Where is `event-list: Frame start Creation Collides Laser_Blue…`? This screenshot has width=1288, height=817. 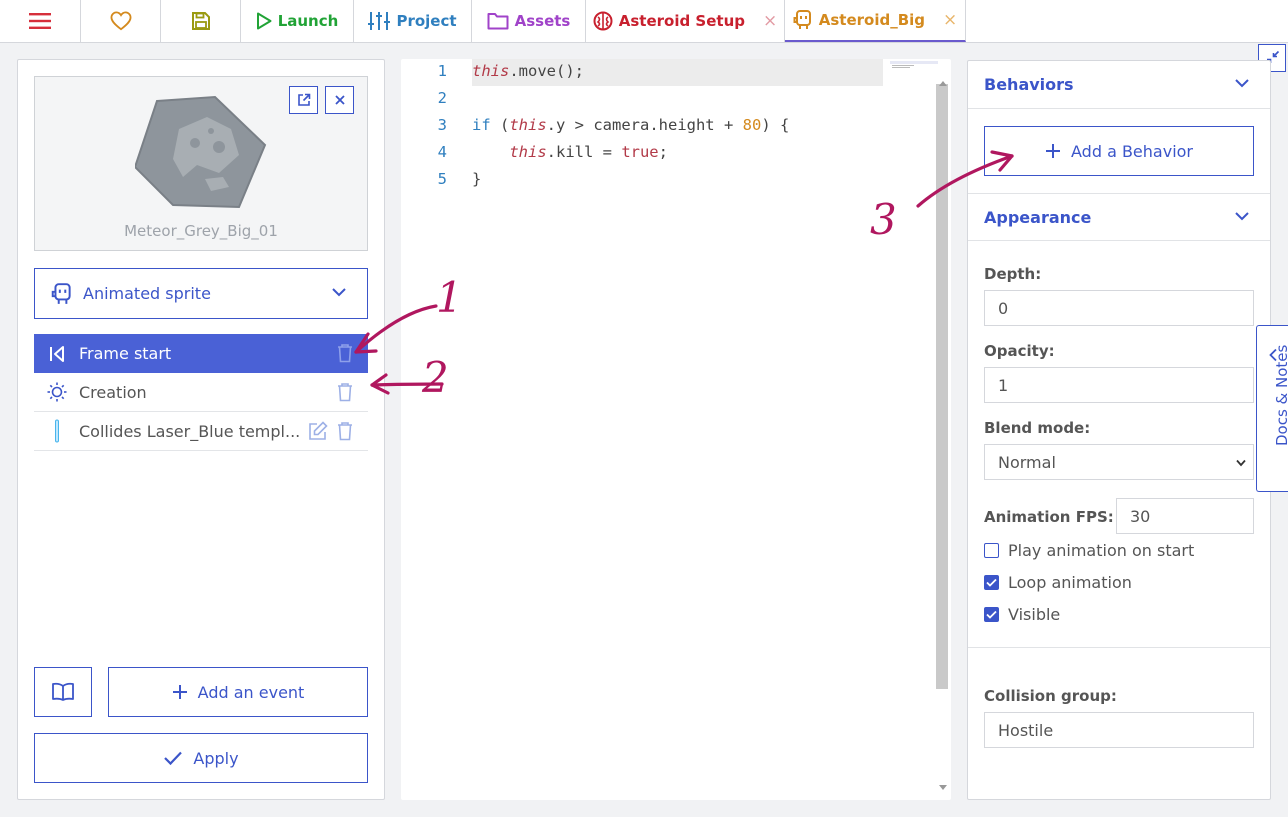 event-list: Frame start Creation Collides Laser_Blue… is located at coordinates (201, 392).